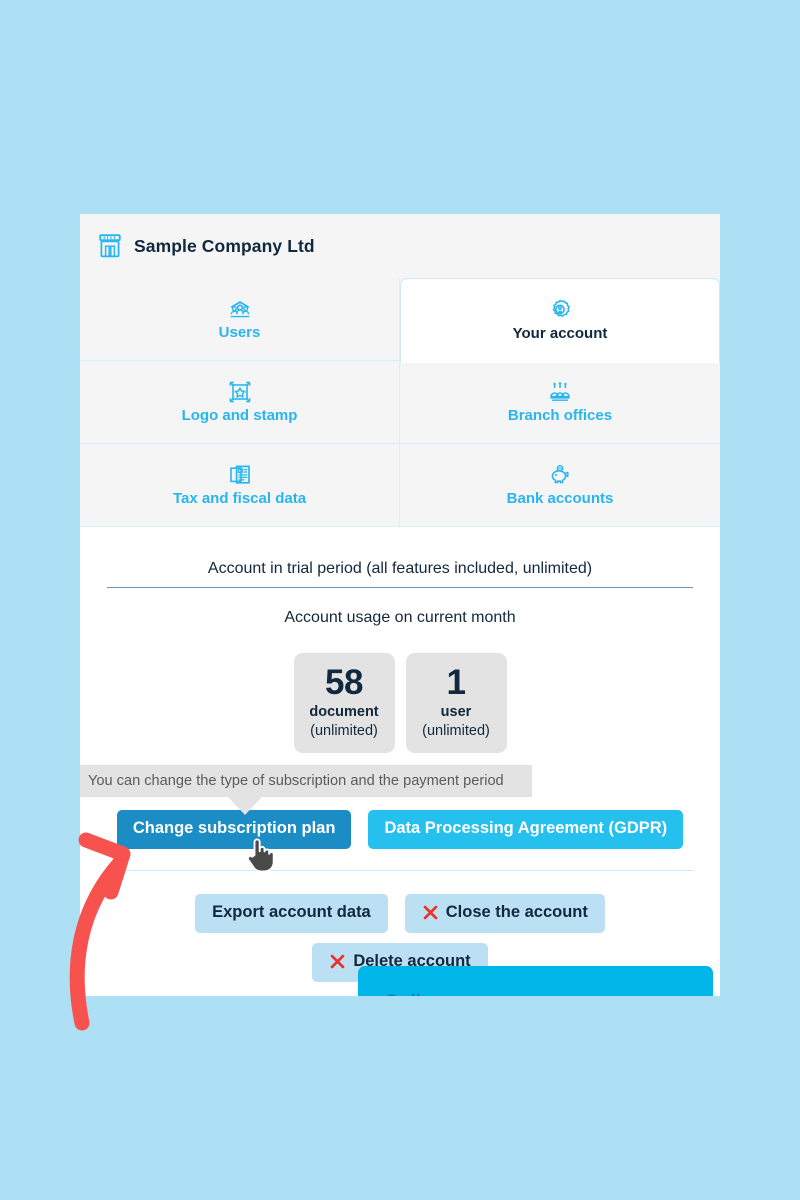  Describe the element at coordinates (560, 391) in the screenshot. I see `branch-office-icon` at that location.